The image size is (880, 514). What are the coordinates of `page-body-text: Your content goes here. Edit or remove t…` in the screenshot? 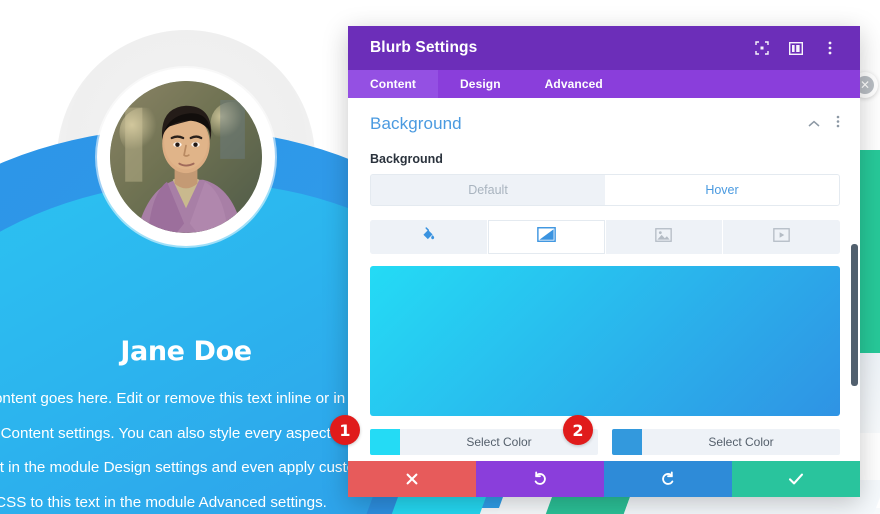 It's located at (187, 450).